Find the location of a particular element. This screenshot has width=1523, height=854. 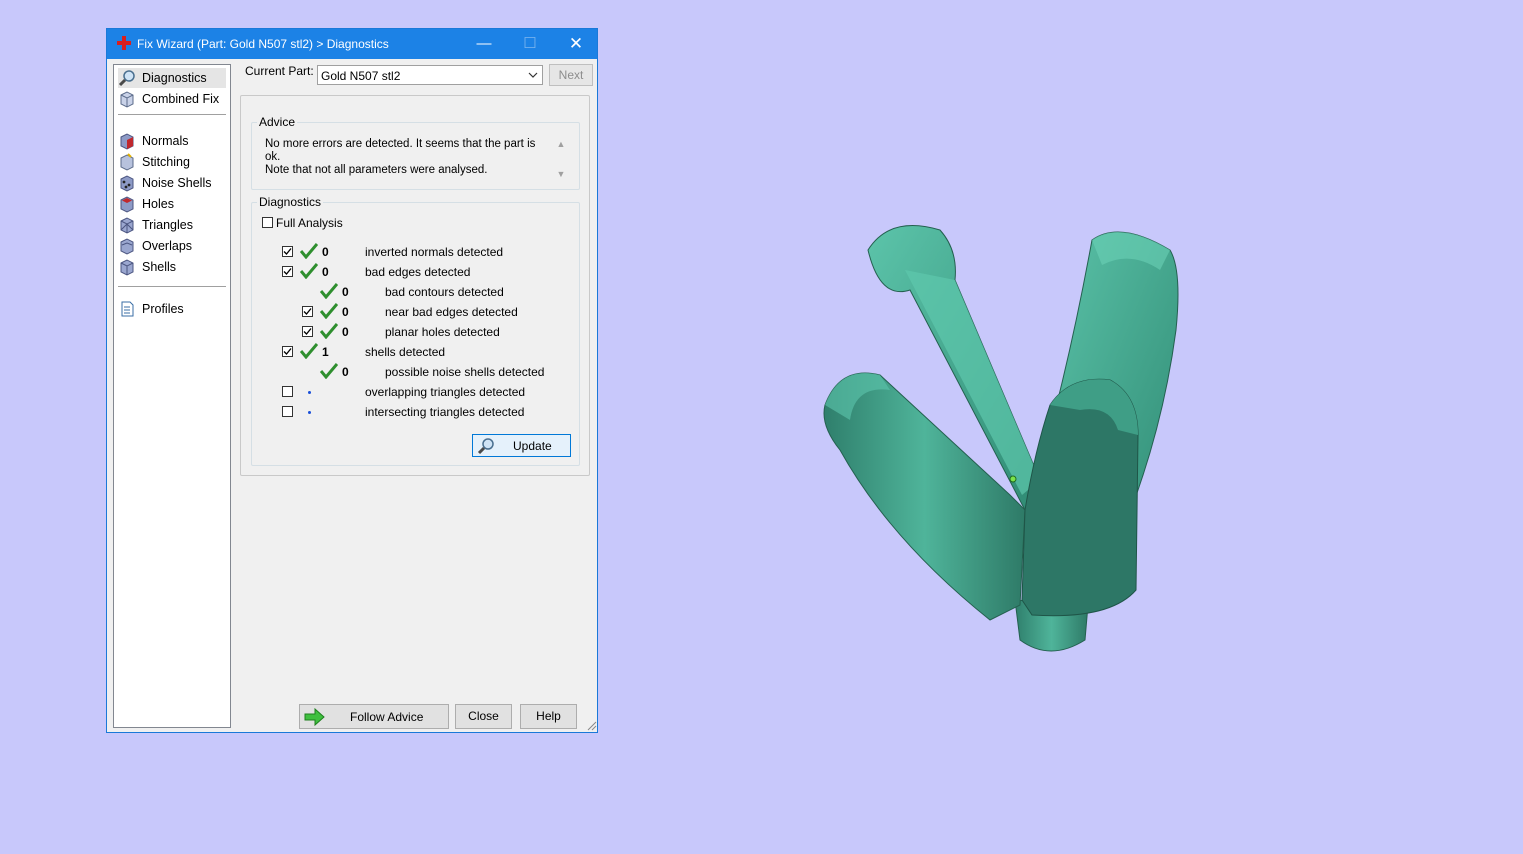

maximize-icon: ☐ is located at coordinates (530, 44).